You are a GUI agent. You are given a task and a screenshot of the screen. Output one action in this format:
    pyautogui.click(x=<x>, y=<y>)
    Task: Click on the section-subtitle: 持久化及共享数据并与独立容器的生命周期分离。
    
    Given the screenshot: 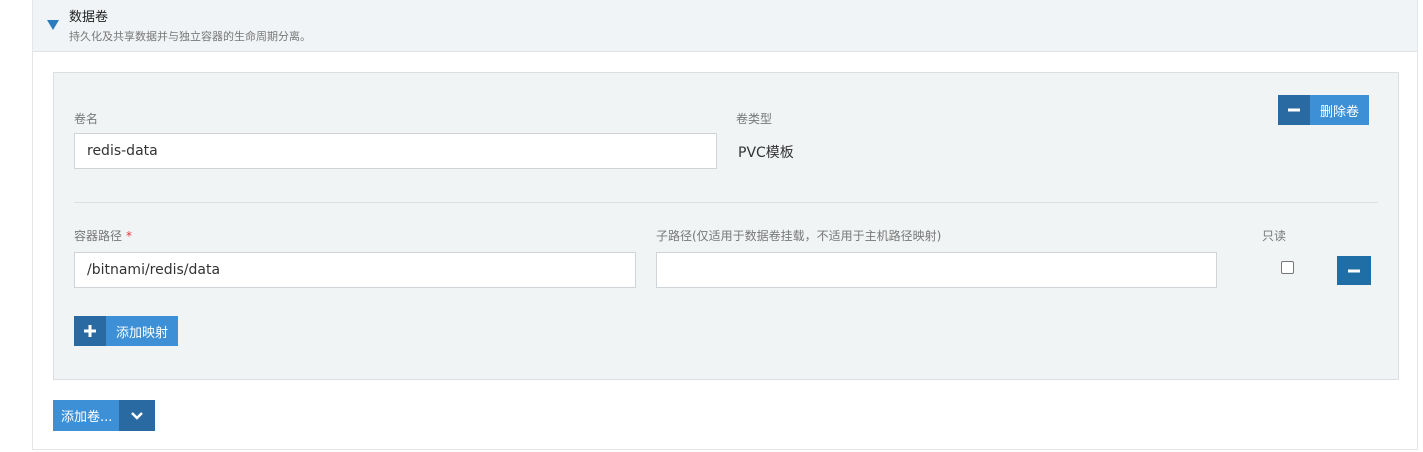 What is the action you would take?
    pyautogui.click(x=190, y=36)
    